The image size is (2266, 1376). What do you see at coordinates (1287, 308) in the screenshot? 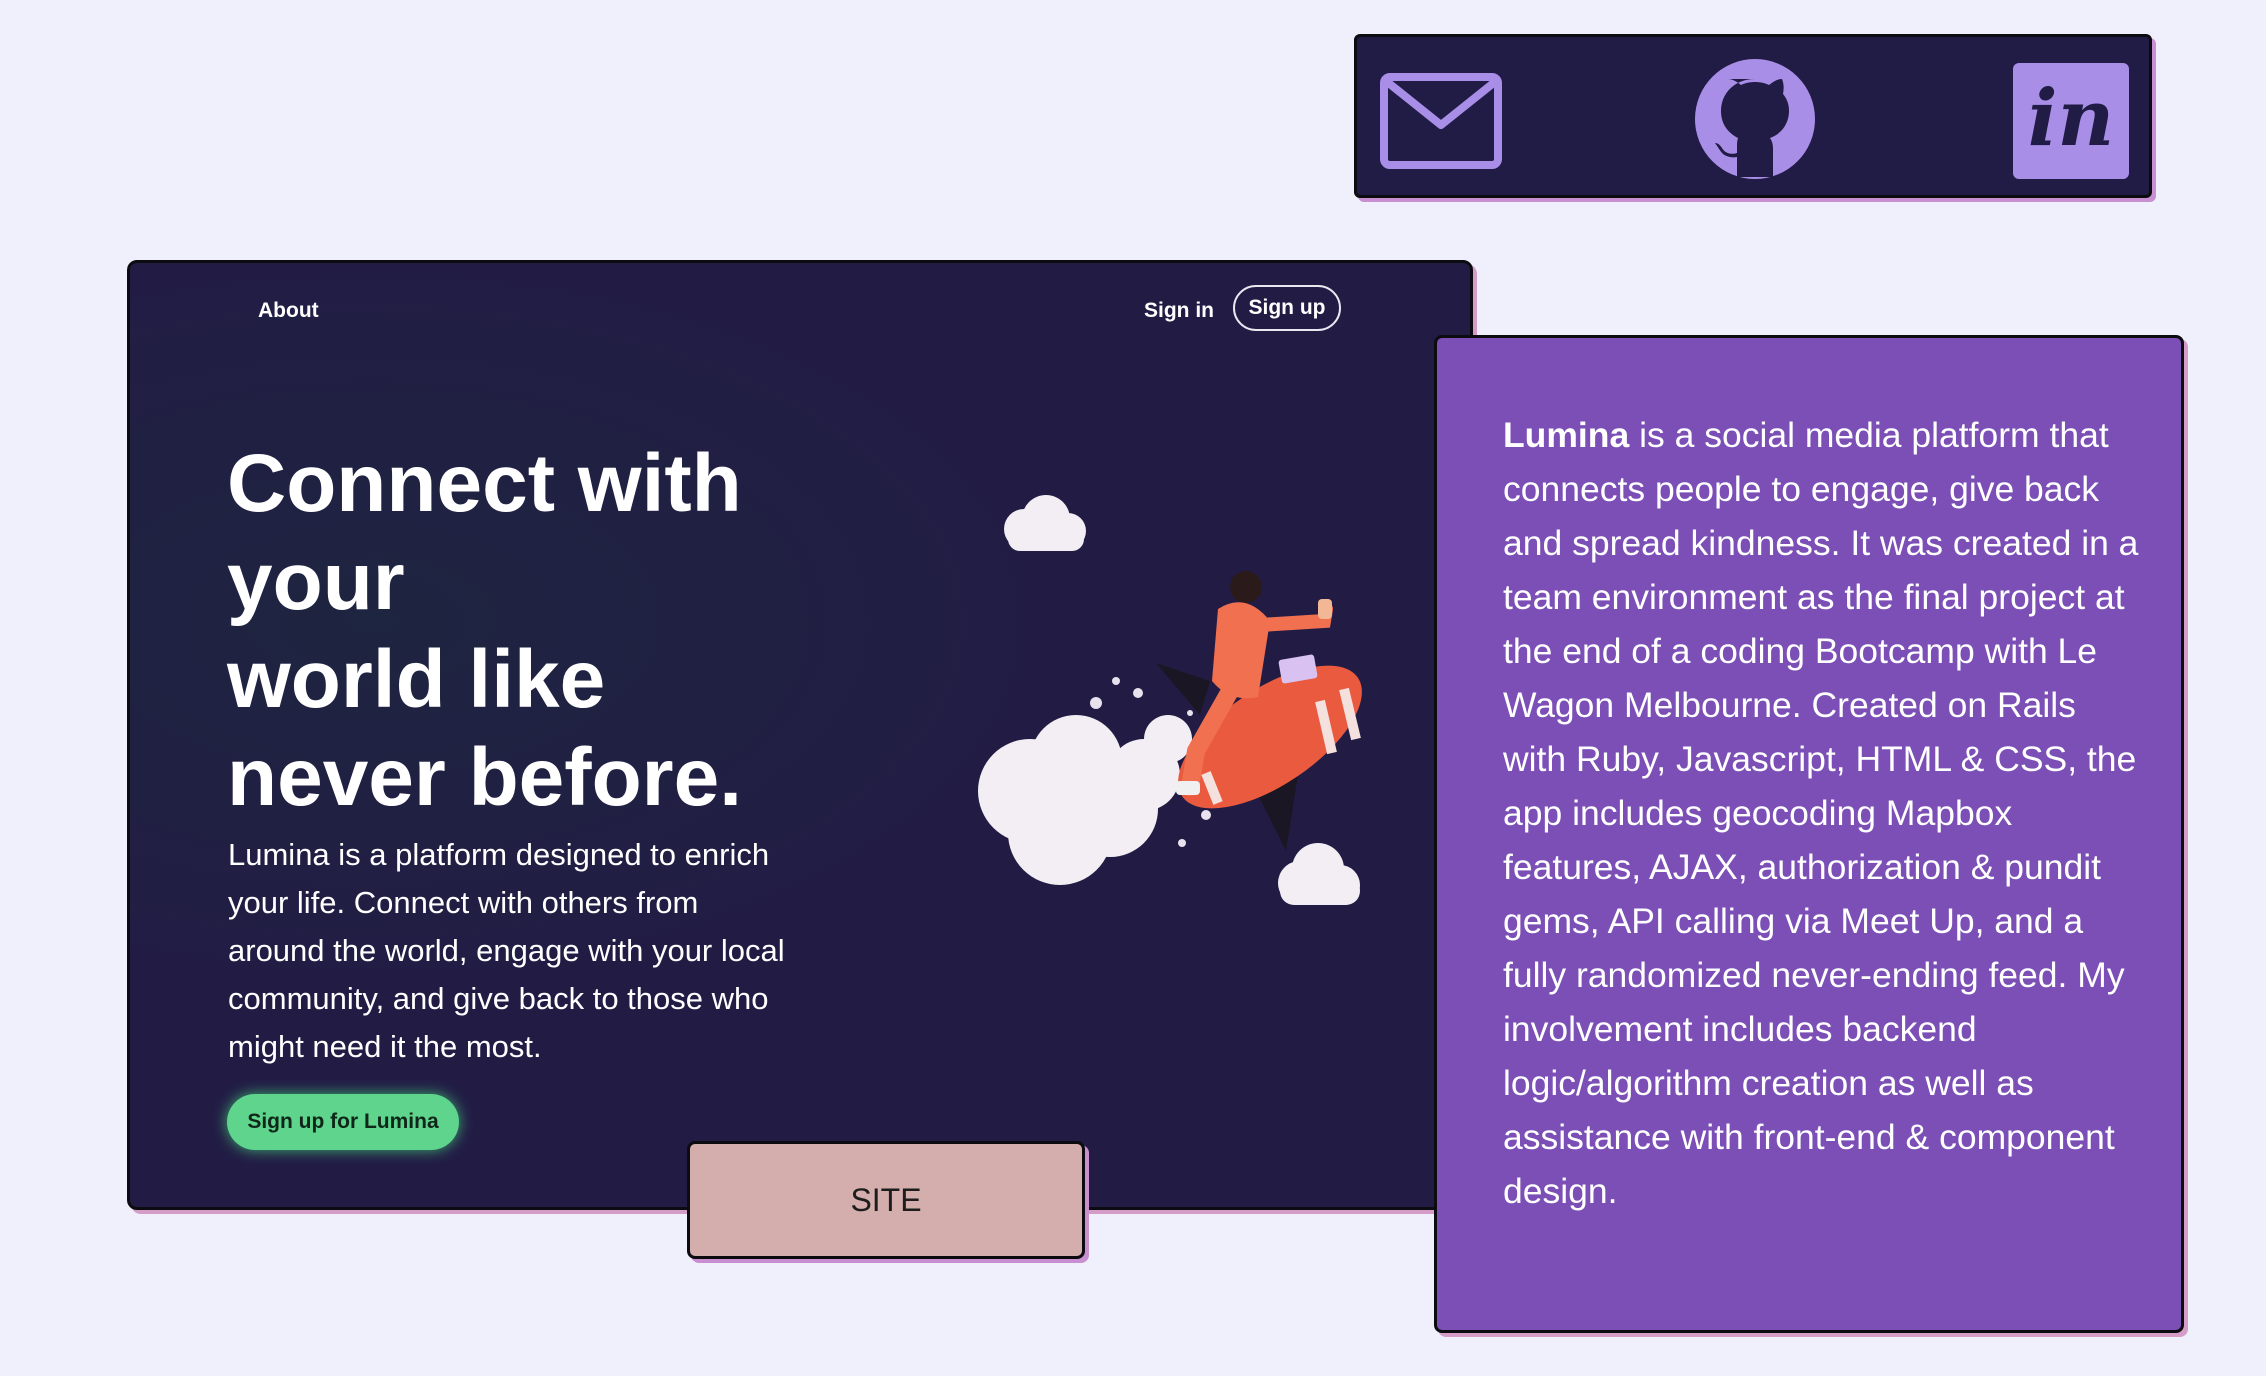
I see `nav-sign-up-button: Sign up` at bounding box center [1287, 308].